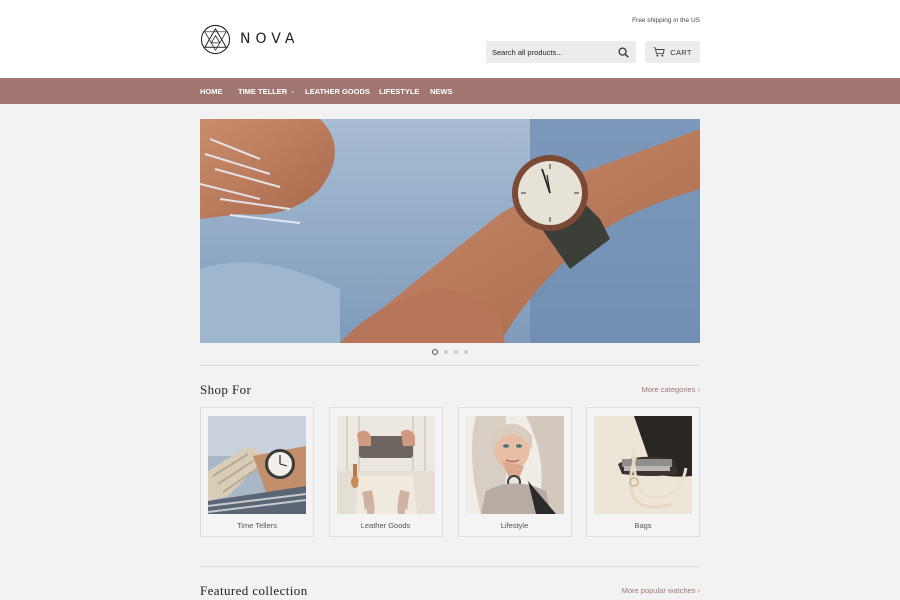 The width and height of the screenshot is (900, 600). I want to click on cart-label: CART, so click(681, 52).